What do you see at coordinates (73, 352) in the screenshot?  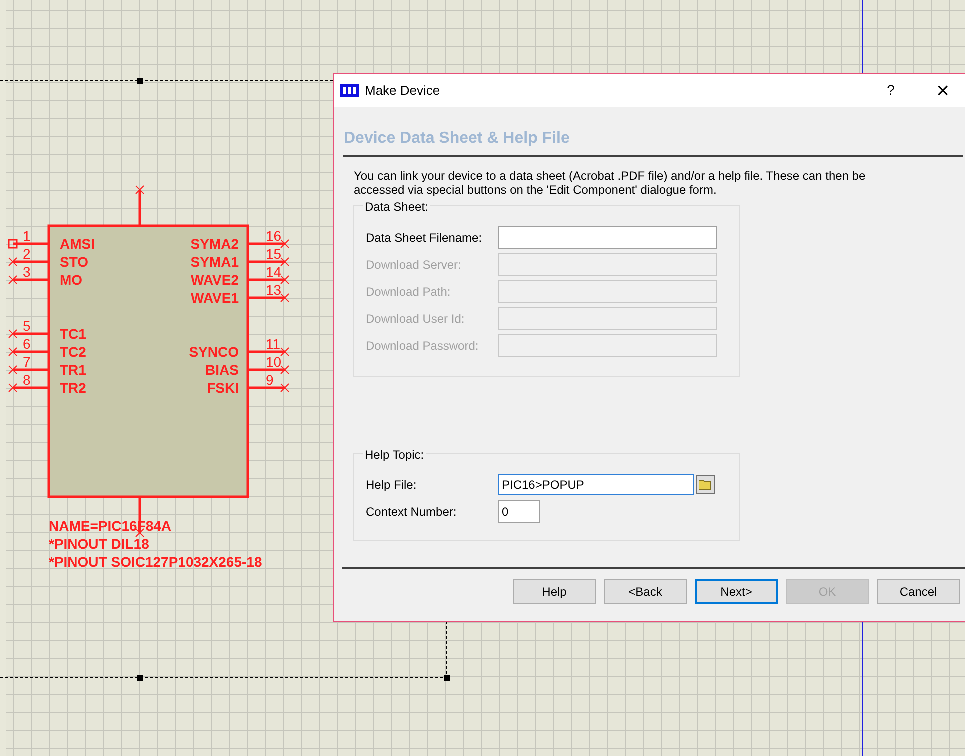 I see `pin-name: TC2` at bounding box center [73, 352].